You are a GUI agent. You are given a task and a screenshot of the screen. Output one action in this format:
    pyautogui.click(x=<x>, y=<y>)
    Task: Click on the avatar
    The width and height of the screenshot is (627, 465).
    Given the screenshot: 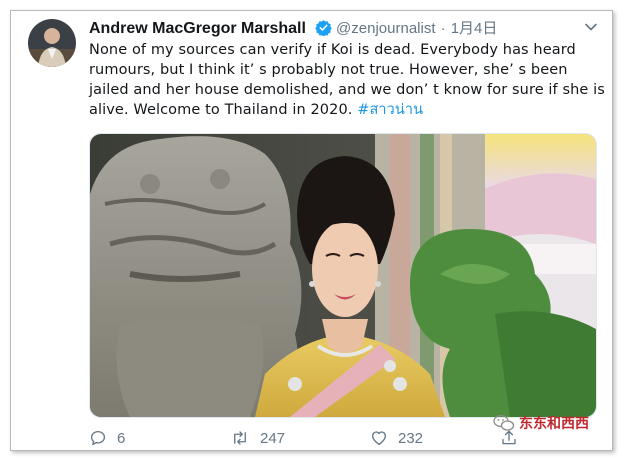 What is the action you would take?
    pyautogui.click(x=52, y=43)
    